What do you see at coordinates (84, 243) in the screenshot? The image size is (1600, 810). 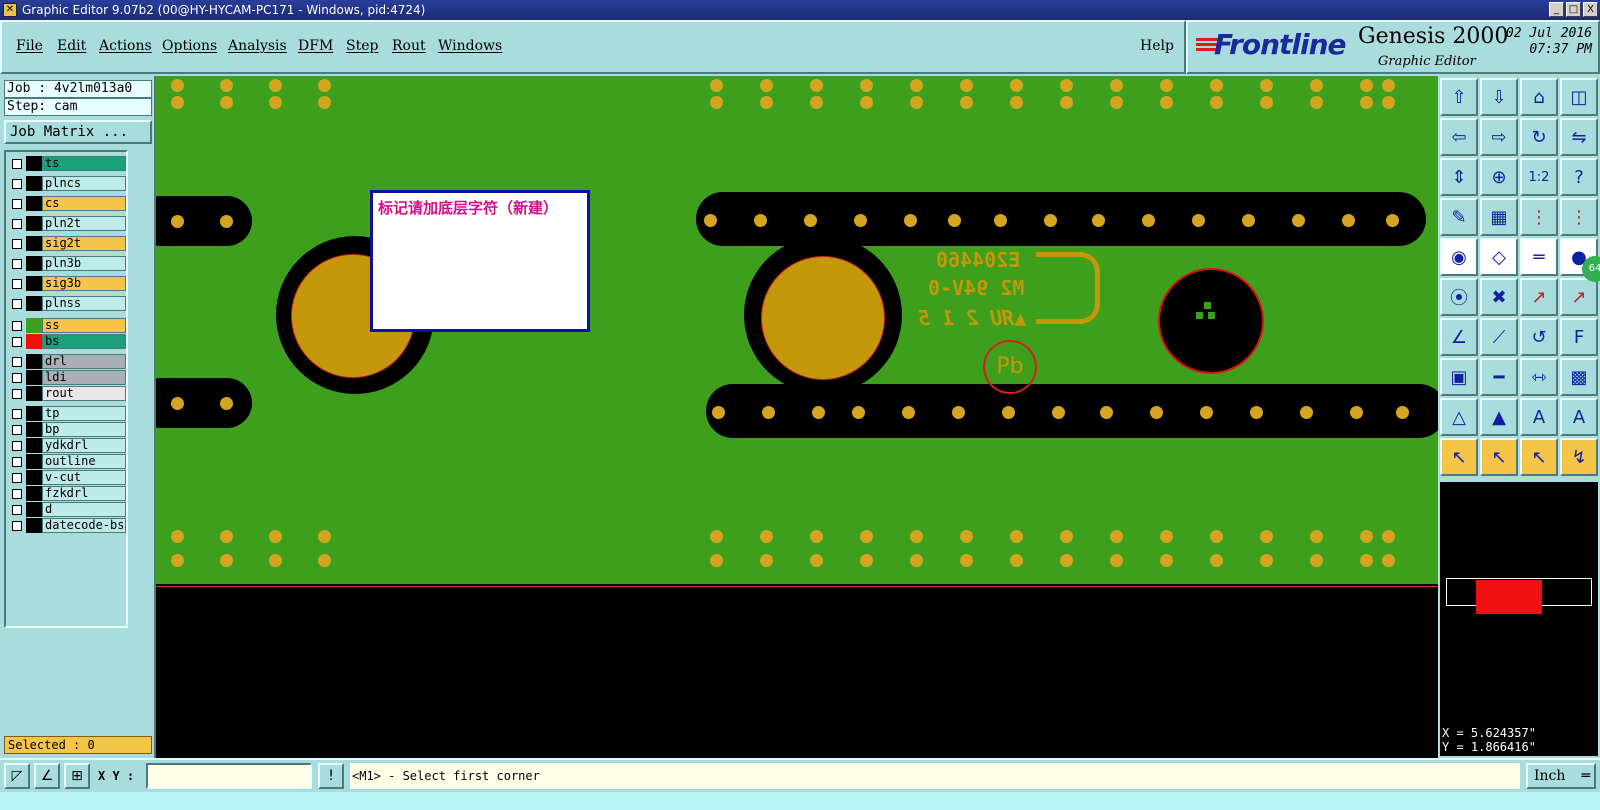 I see `layer-name: sig2t` at bounding box center [84, 243].